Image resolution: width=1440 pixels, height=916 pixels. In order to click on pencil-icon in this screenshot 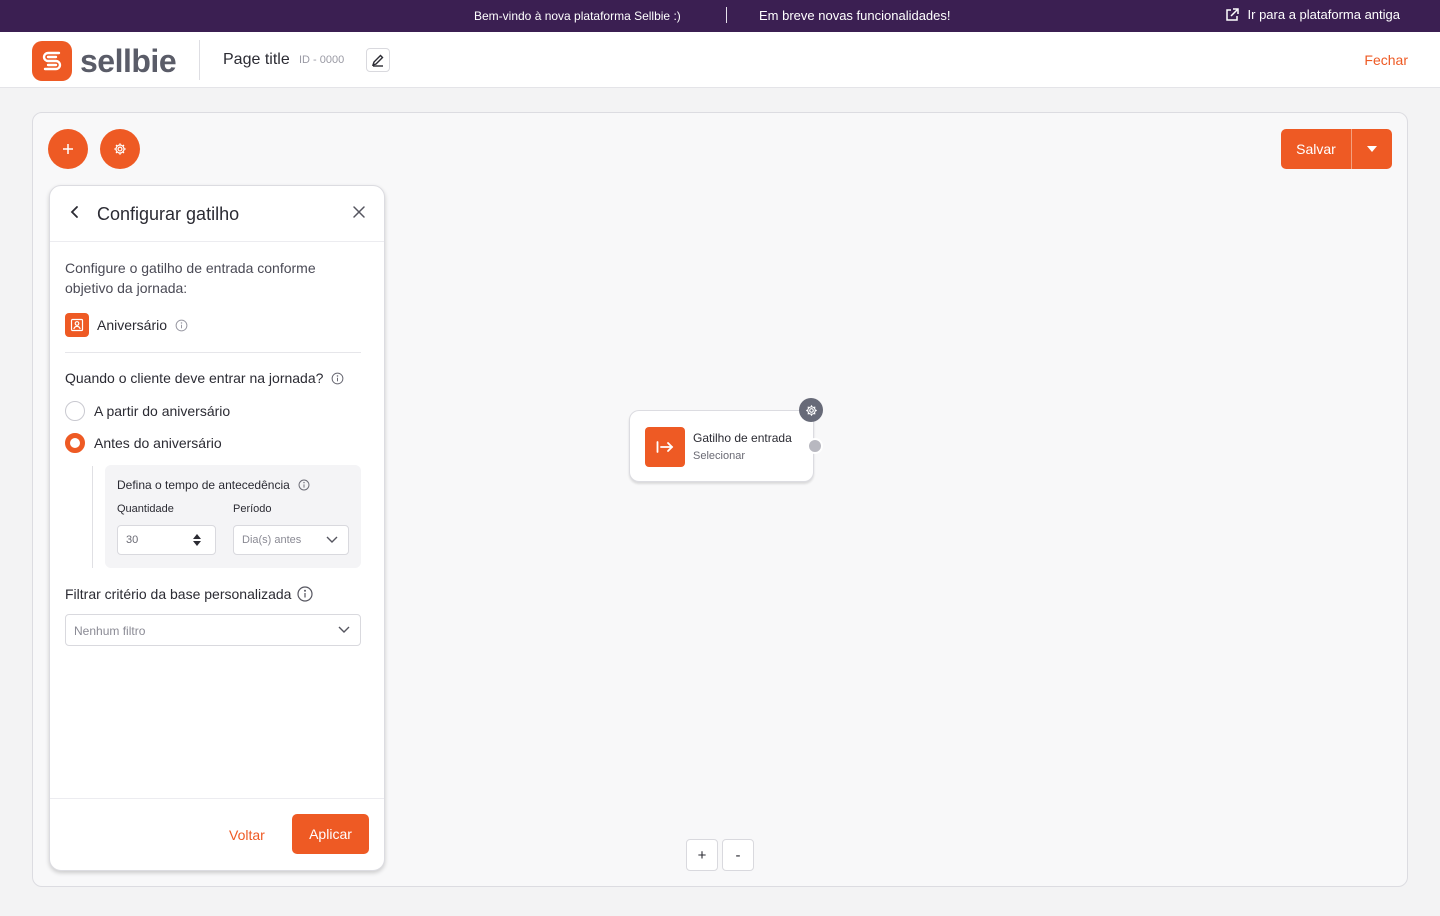, I will do `click(377, 60)`.